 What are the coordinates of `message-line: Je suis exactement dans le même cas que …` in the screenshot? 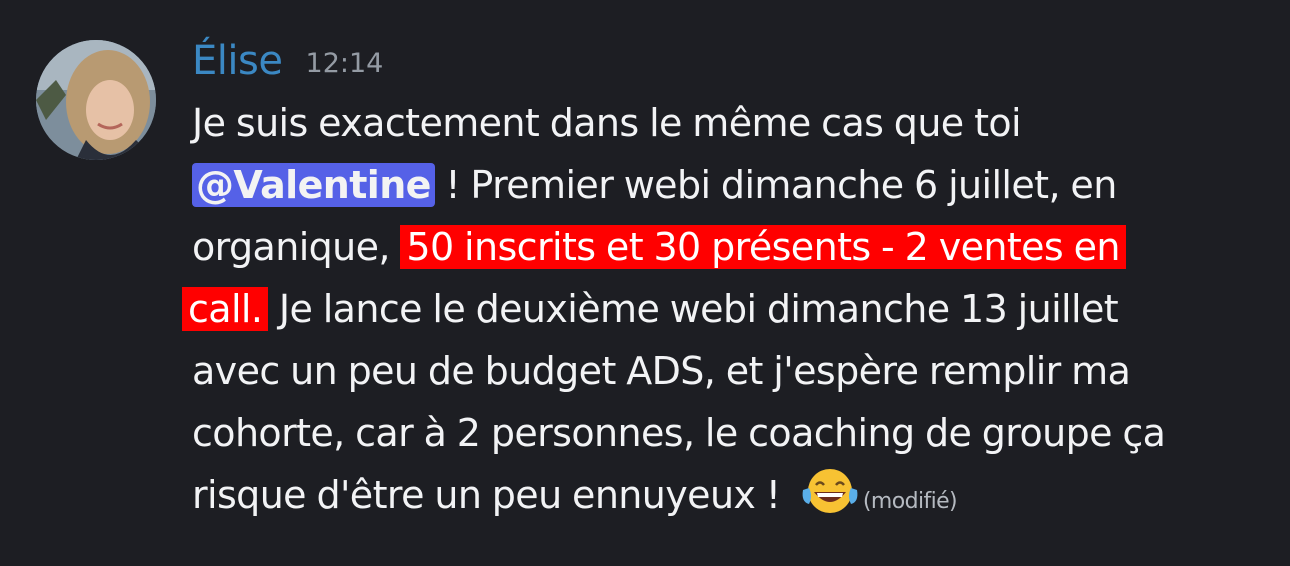 It's located at (607, 123).